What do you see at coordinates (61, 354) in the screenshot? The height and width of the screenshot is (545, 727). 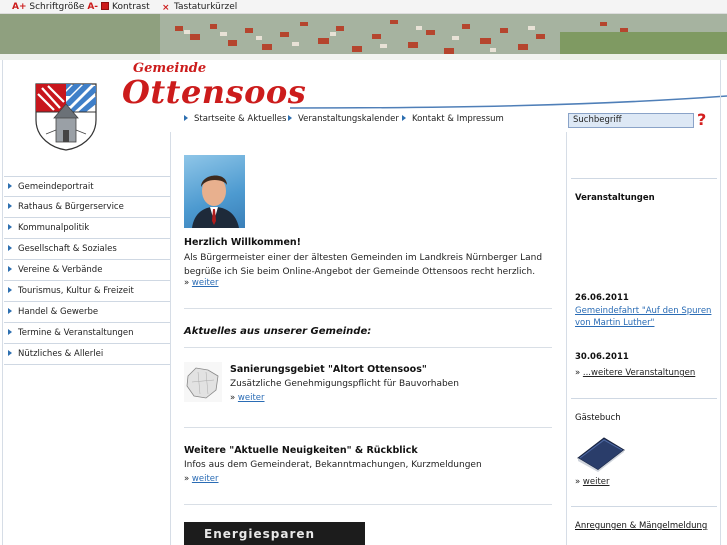 I see `sidebar-item-label: Nützliches & Allerlei` at bounding box center [61, 354].